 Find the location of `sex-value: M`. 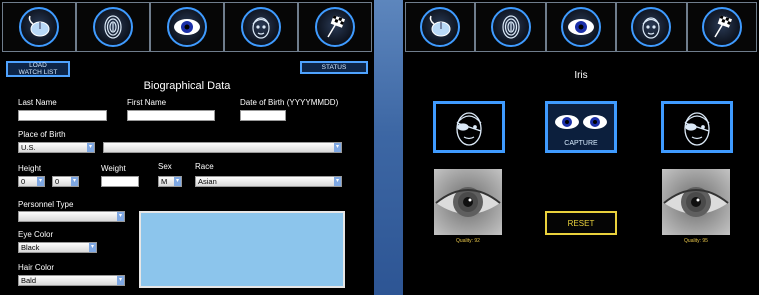

sex-value: M is located at coordinates (164, 181).